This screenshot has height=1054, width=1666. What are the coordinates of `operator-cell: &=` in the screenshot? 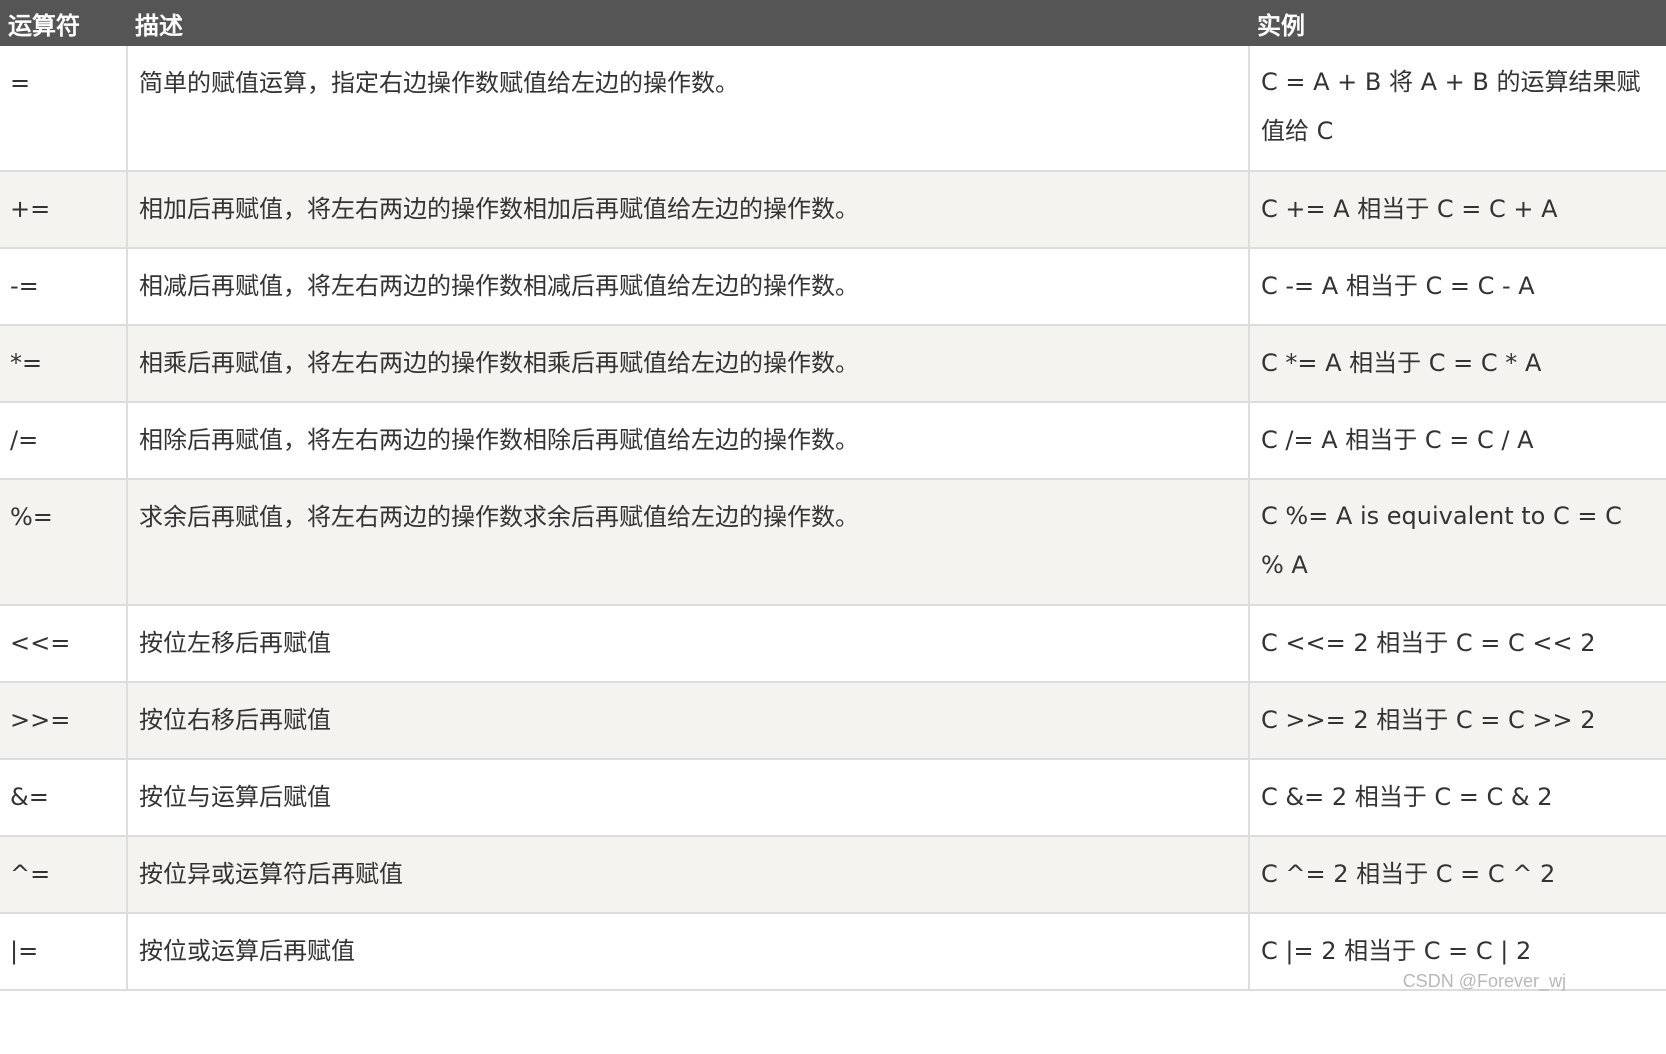 It's located at (64, 797).